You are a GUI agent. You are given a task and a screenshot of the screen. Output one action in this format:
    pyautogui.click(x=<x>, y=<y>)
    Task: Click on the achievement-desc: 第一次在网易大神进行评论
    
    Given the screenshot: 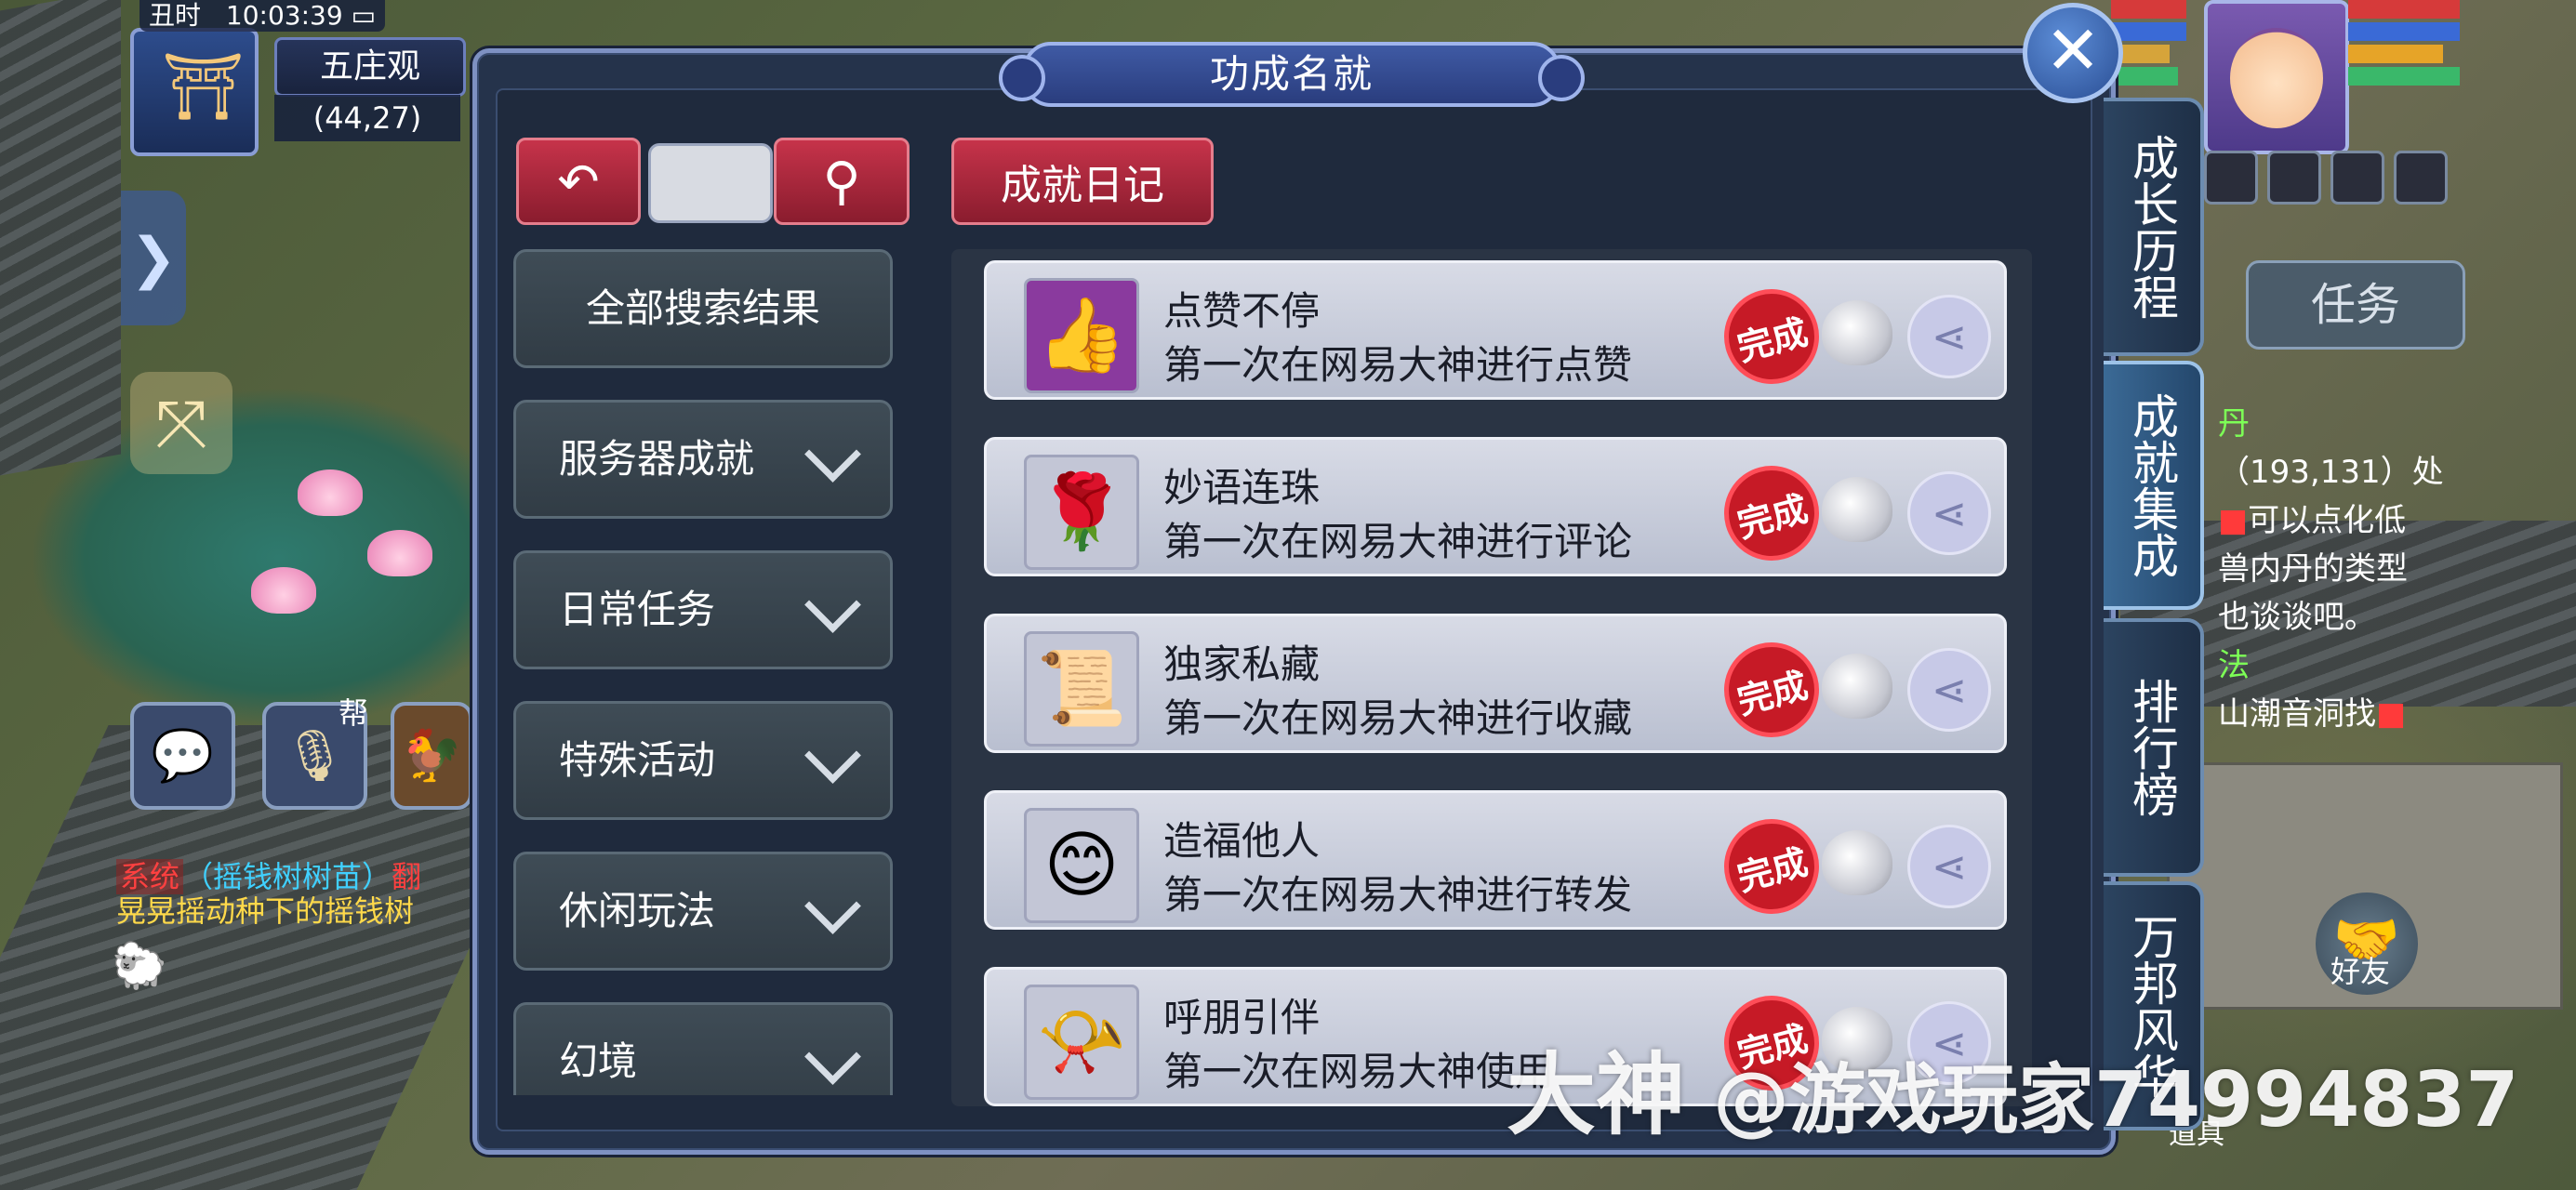 What is the action you would take?
    pyautogui.click(x=1398, y=541)
    